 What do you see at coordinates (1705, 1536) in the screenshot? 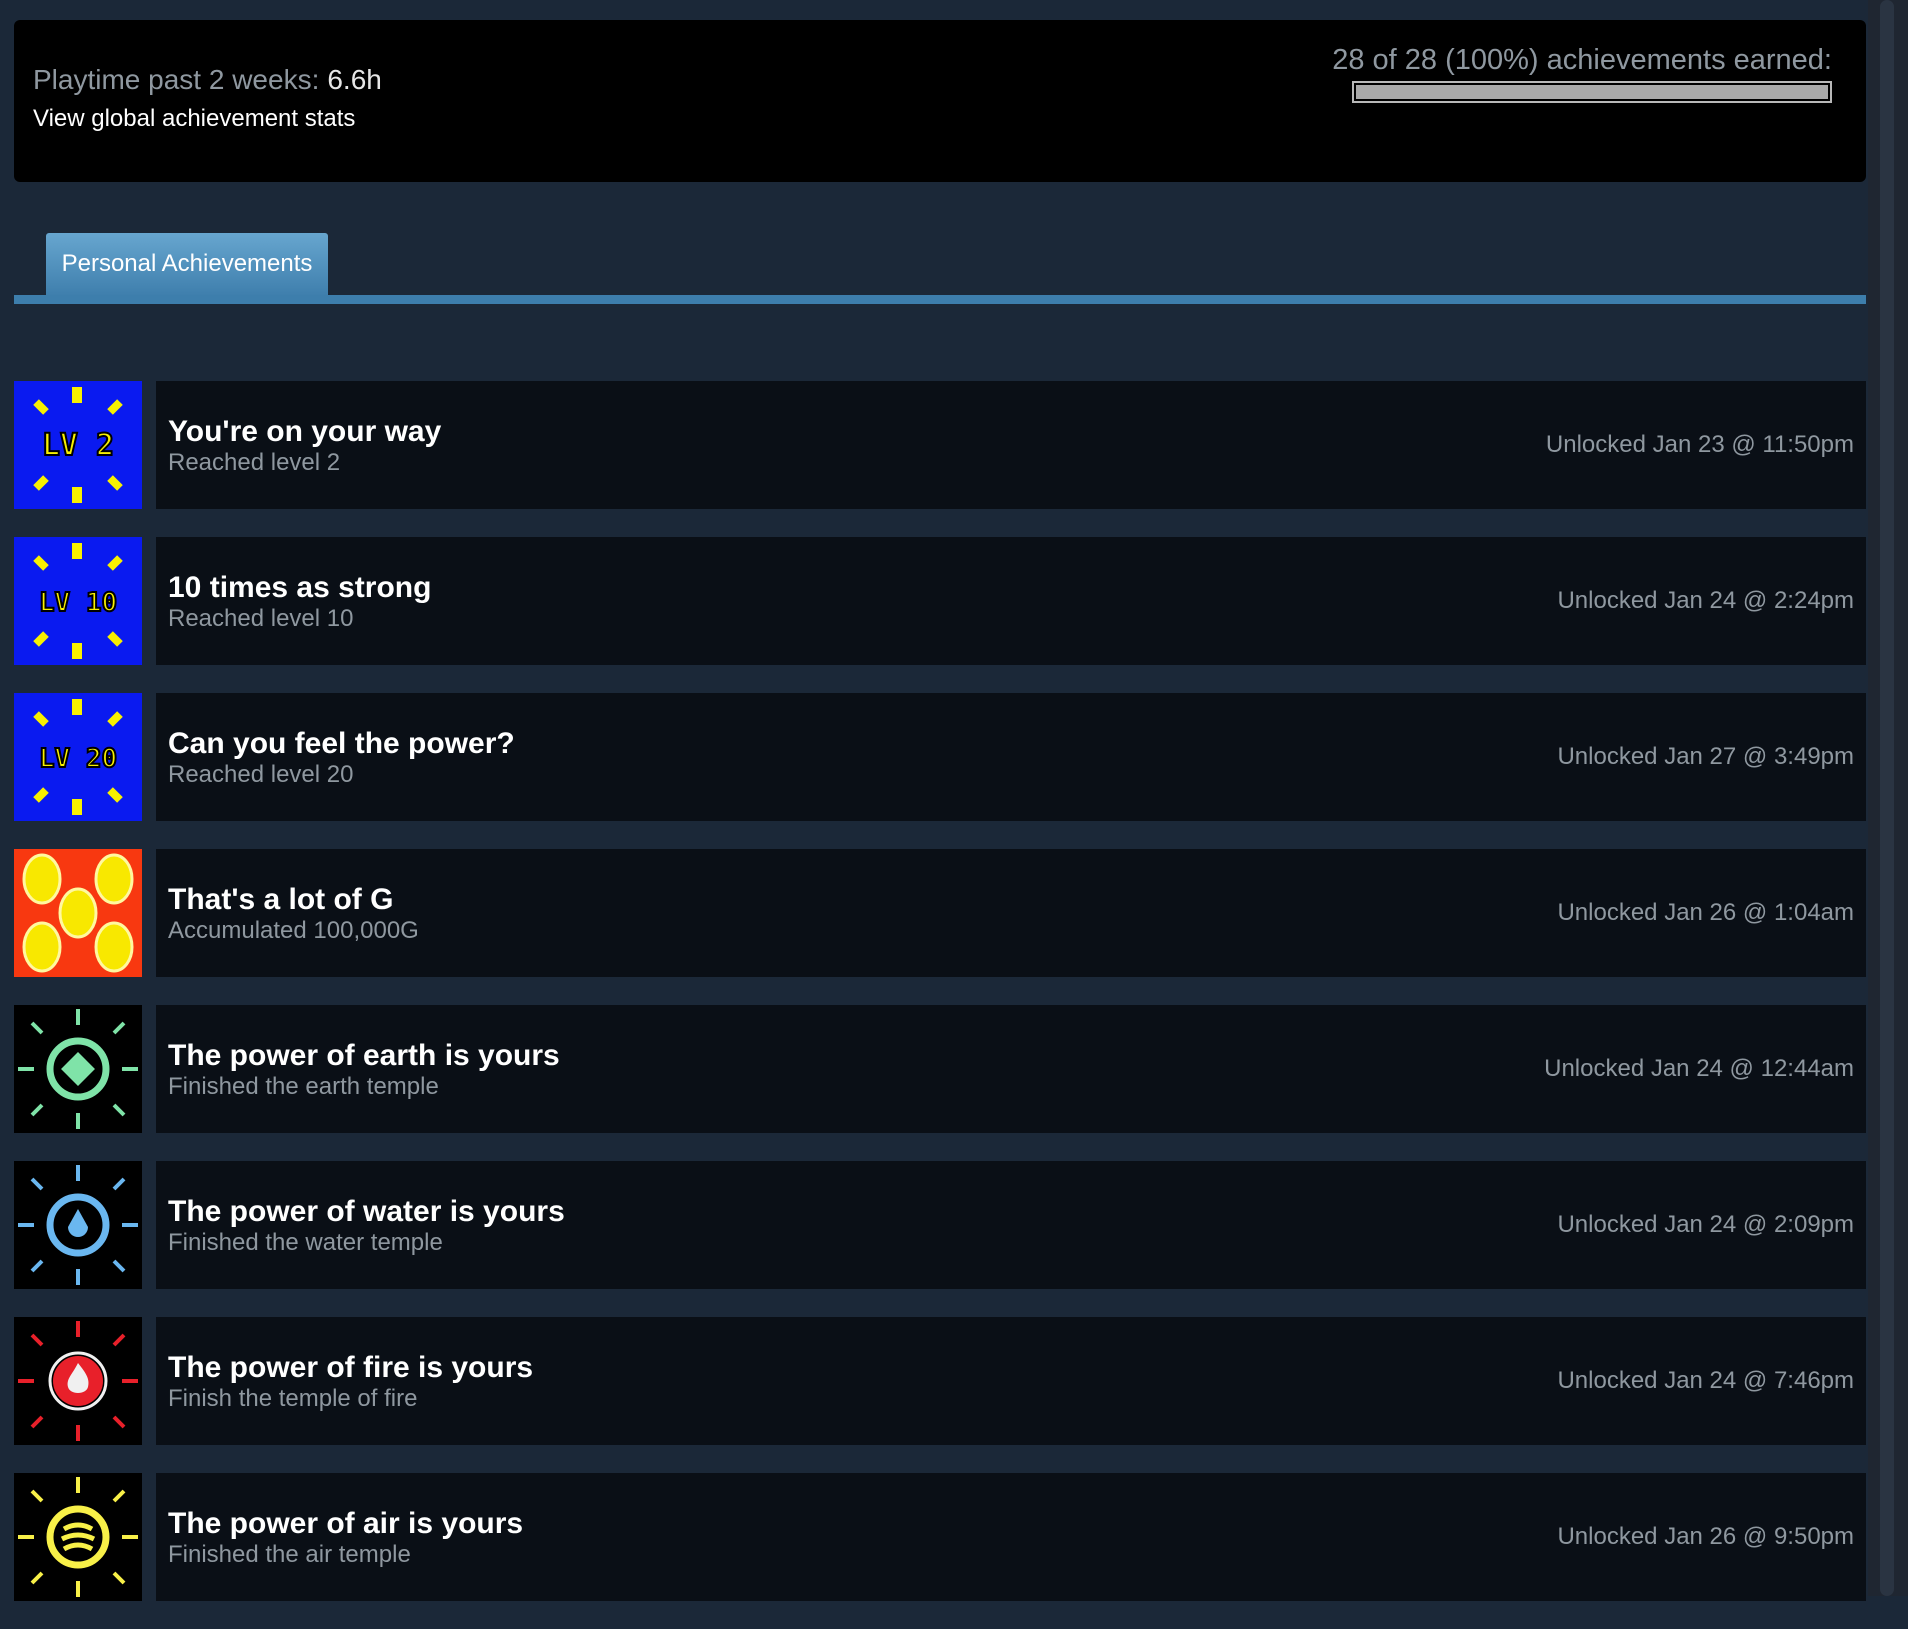
I see `achievement-unlock-time: Unlocked Jan 26 @ 9:50pm` at bounding box center [1705, 1536].